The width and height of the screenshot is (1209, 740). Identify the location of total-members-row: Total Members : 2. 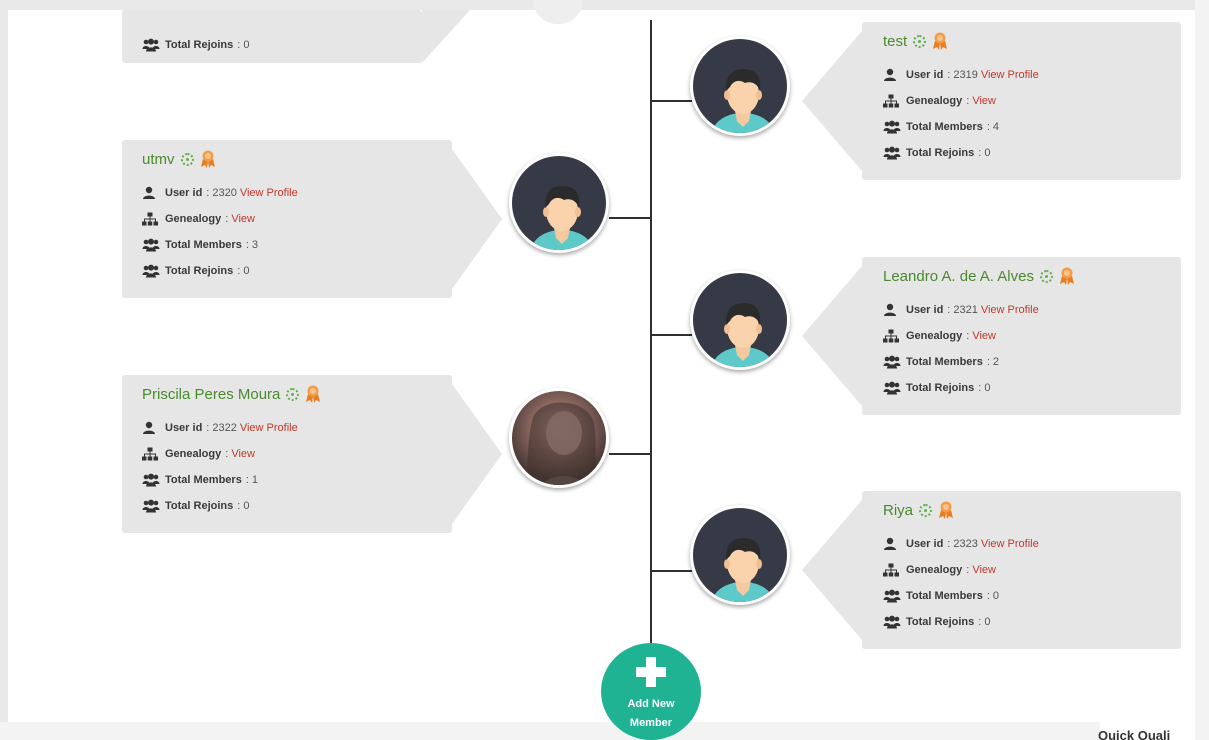
(1022, 362).